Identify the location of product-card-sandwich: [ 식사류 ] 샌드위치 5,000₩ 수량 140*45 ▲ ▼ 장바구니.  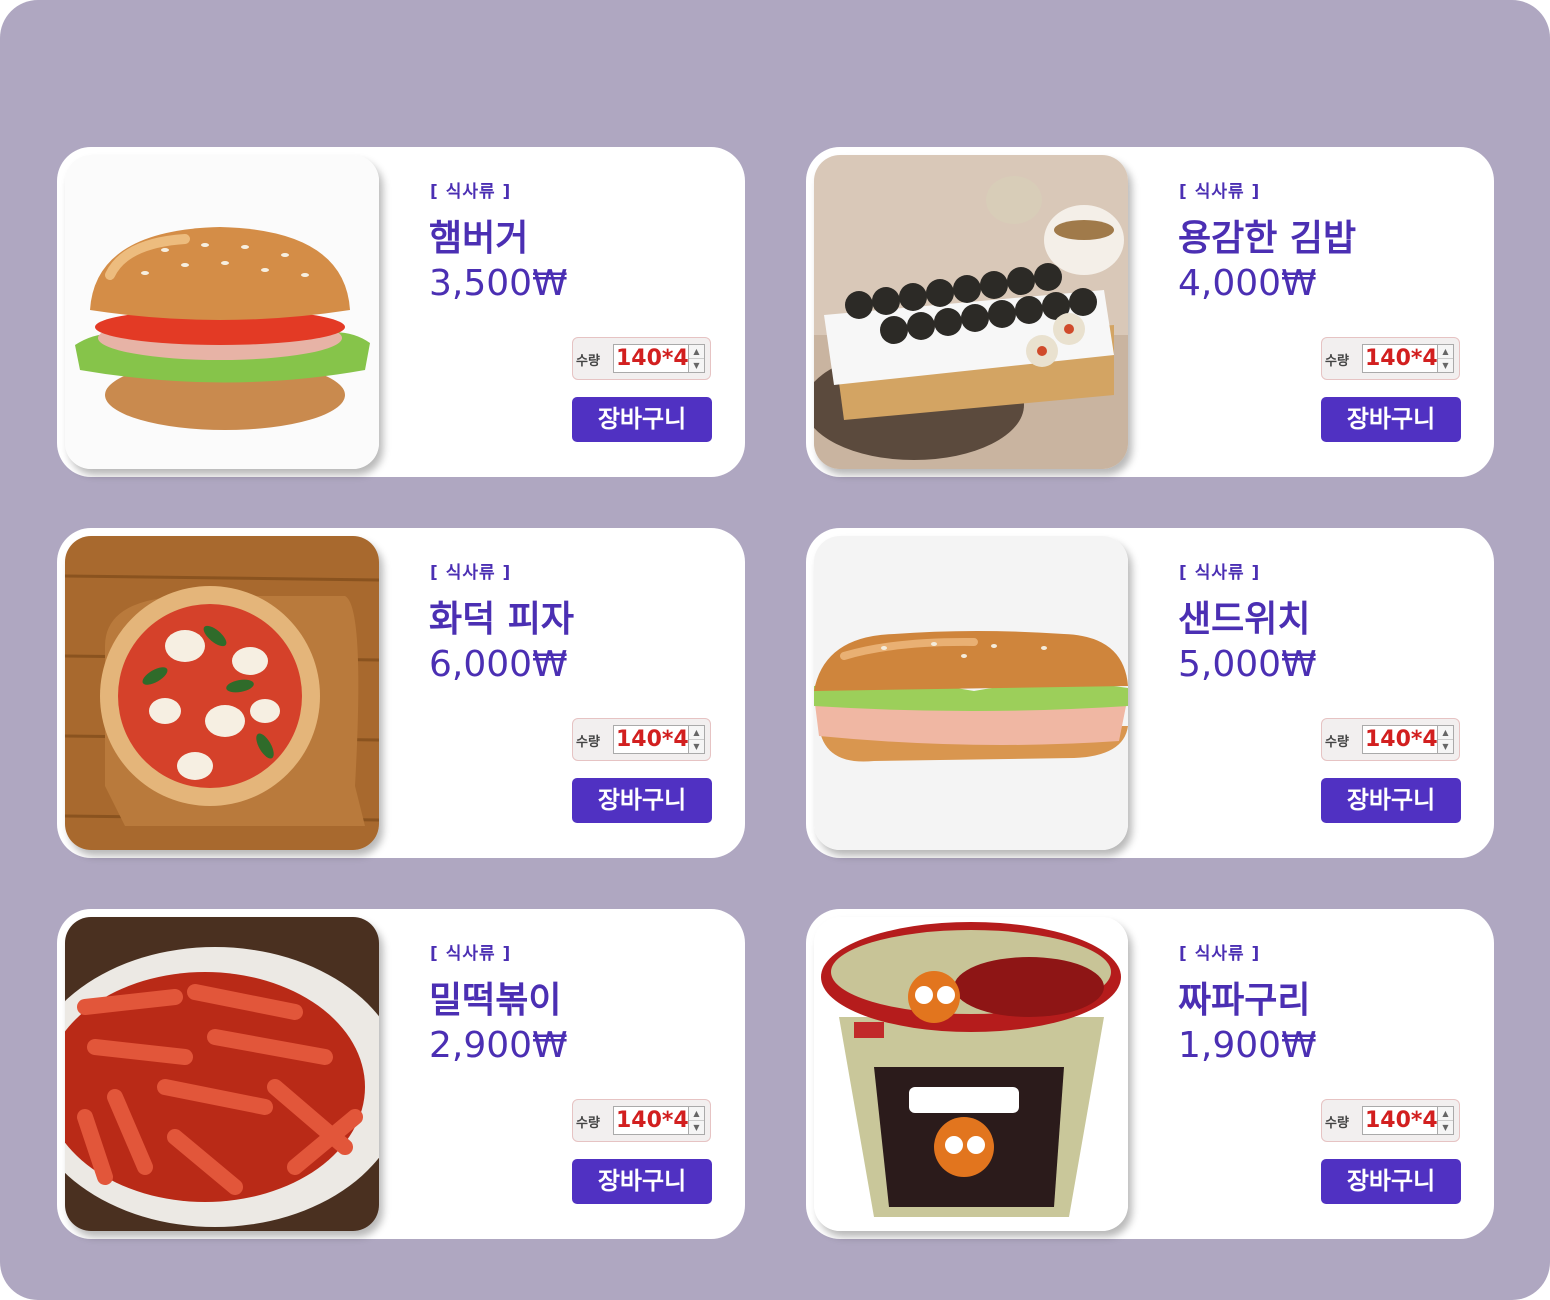
(1150, 693).